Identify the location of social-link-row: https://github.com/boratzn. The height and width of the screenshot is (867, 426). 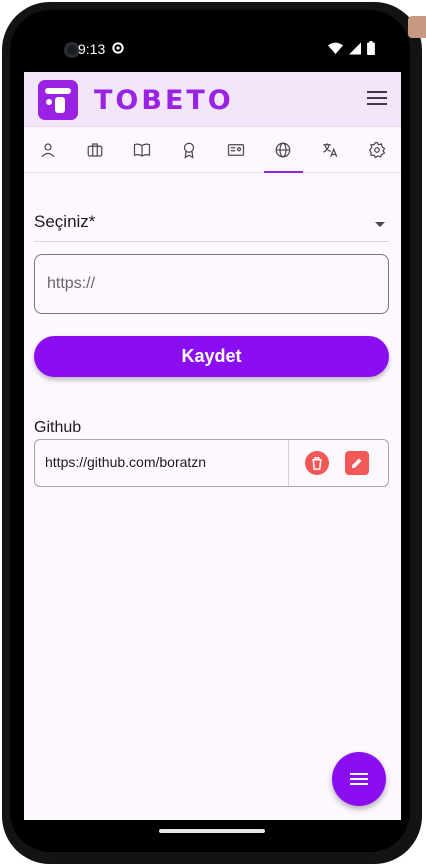
(211, 463).